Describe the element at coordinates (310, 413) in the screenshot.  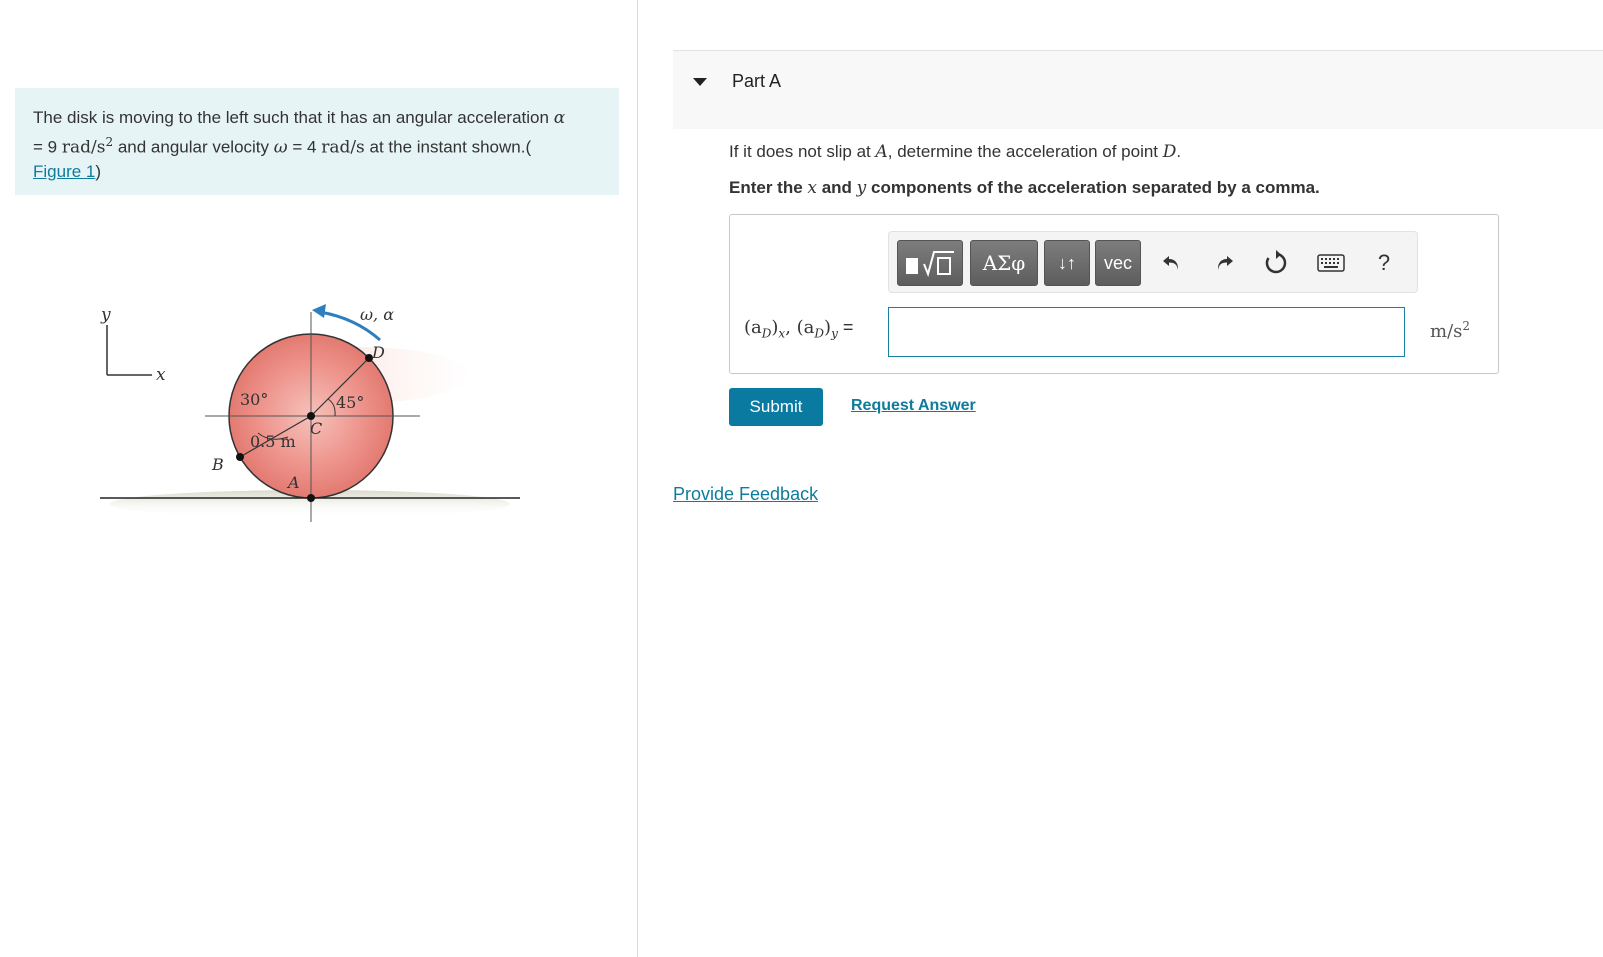
I see `disk-figure: y x ω, α D C B A 30° 45° 0.5 m` at that location.